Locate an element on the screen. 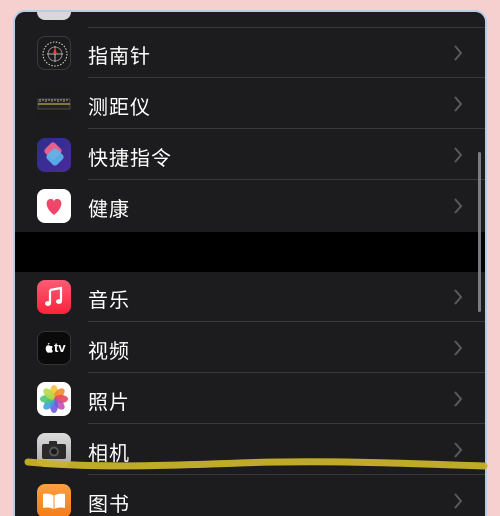 The image size is (500, 516). settings-item-measure: 测距仪 is located at coordinates (250, 104).